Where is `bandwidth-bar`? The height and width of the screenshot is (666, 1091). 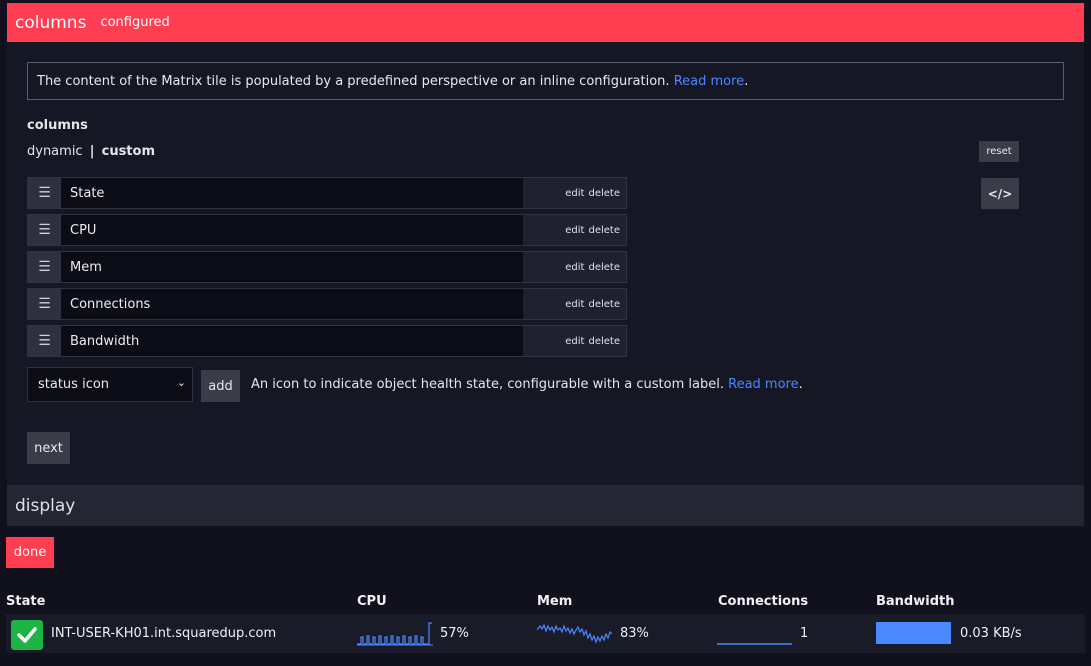 bandwidth-bar is located at coordinates (913, 633).